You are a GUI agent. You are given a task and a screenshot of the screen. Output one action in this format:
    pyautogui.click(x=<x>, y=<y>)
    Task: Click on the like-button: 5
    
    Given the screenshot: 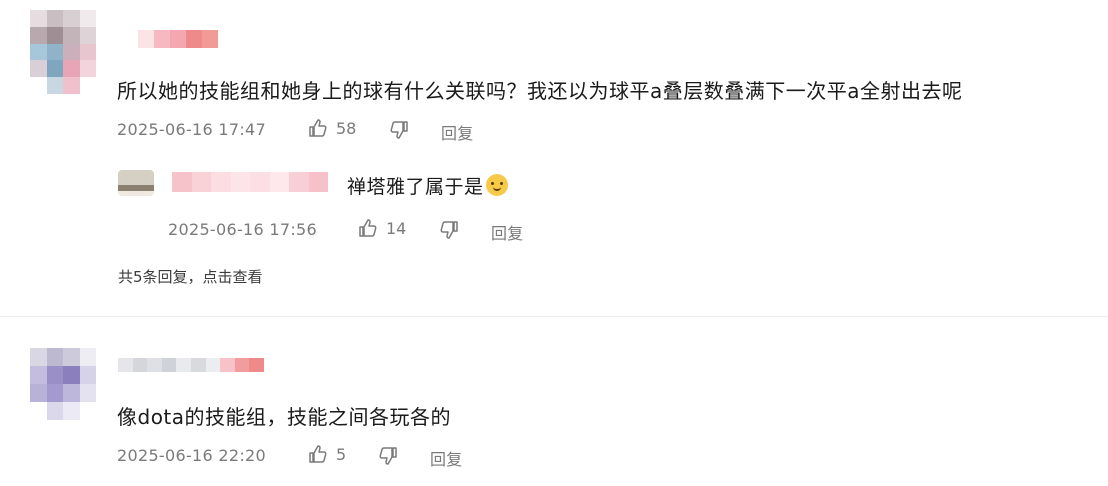 What is the action you would take?
    pyautogui.click(x=327, y=454)
    